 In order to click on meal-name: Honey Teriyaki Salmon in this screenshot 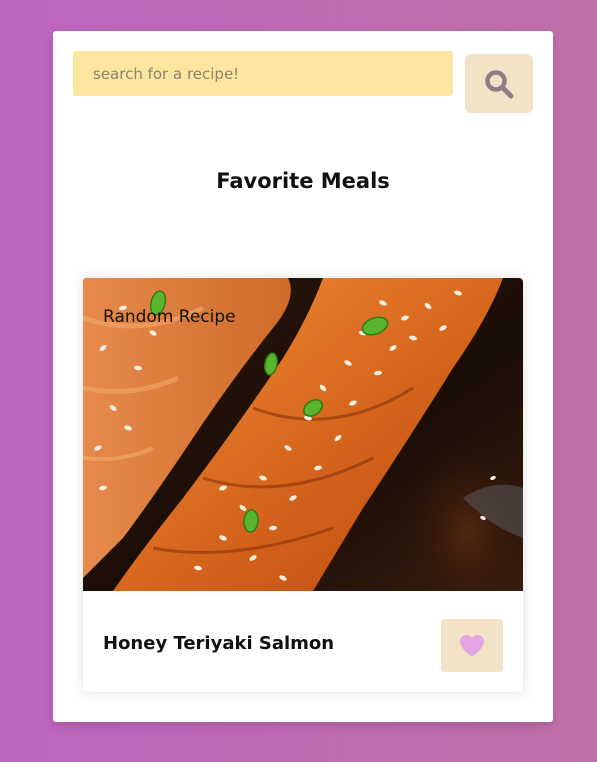, I will do `click(219, 643)`.